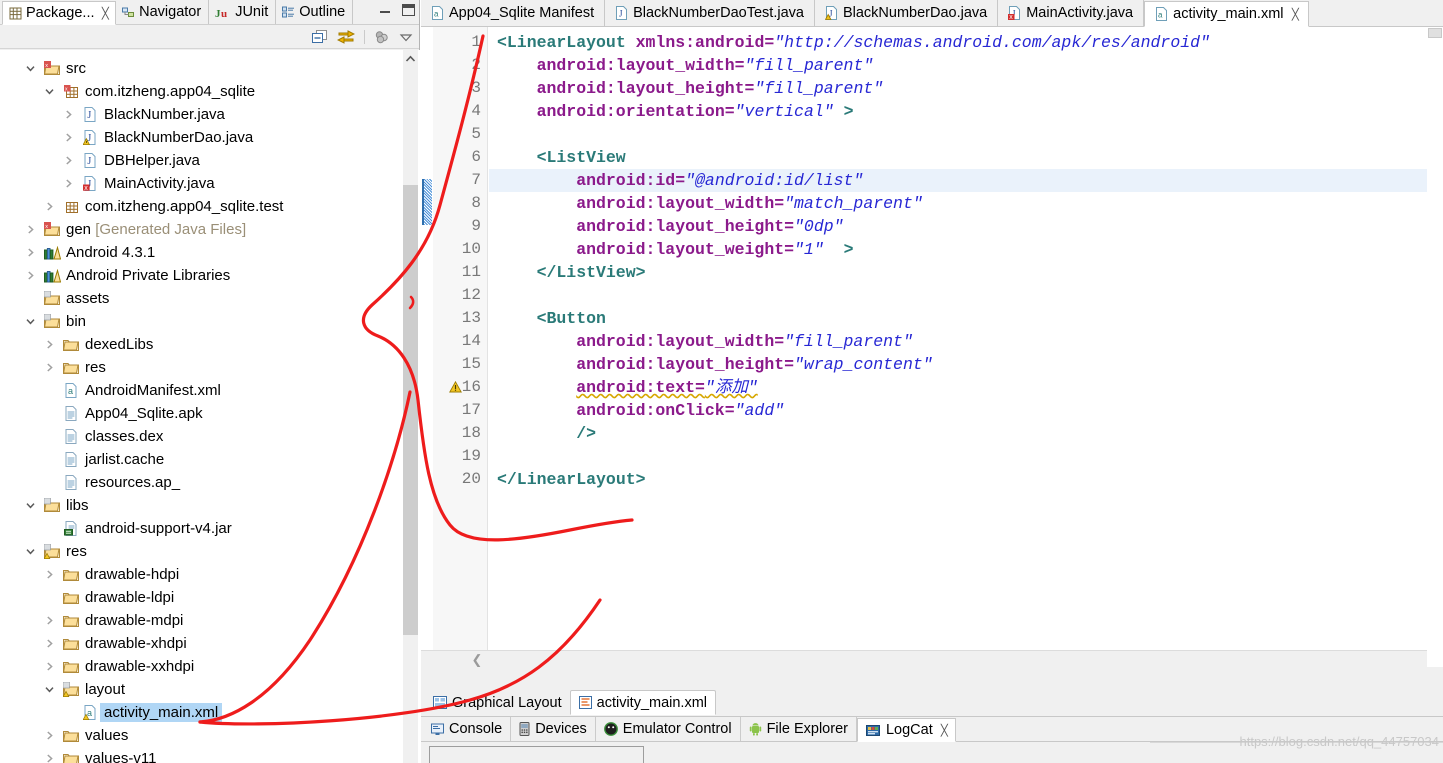 The height and width of the screenshot is (763, 1443). I want to click on tree-item-drawable-hdpi: drawable-hdpi, so click(210, 574).